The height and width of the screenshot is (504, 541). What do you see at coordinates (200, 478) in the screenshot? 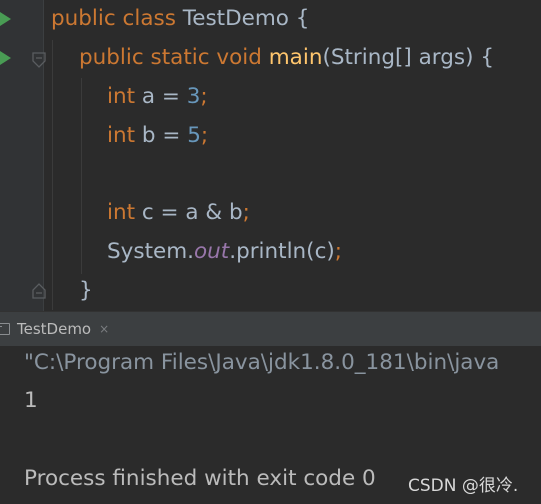
I see `console-exit-message: Process finished with exit code 0` at bounding box center [200, 478].